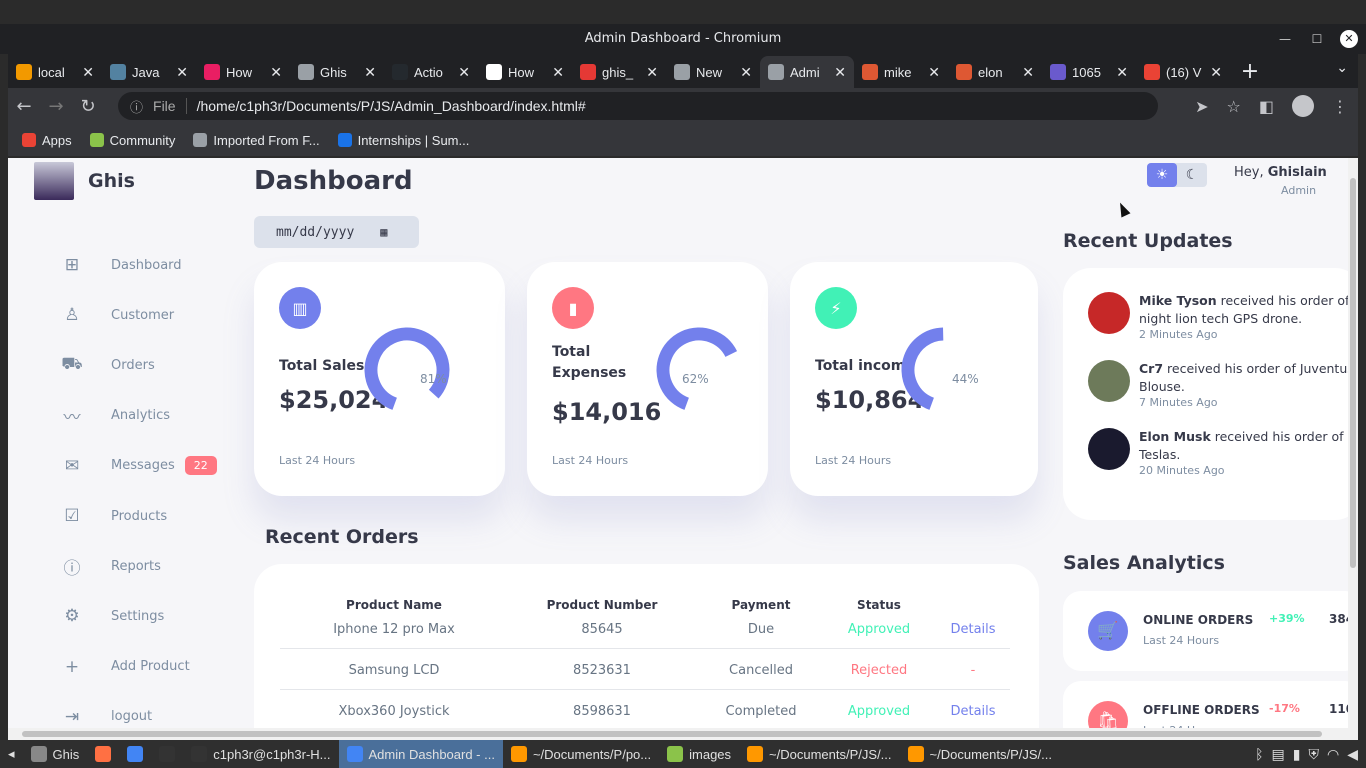 Image resolution: width=1366 pixels, height=768 pixels. I want to click on battery-icon: ▮, so click(1297, 754).